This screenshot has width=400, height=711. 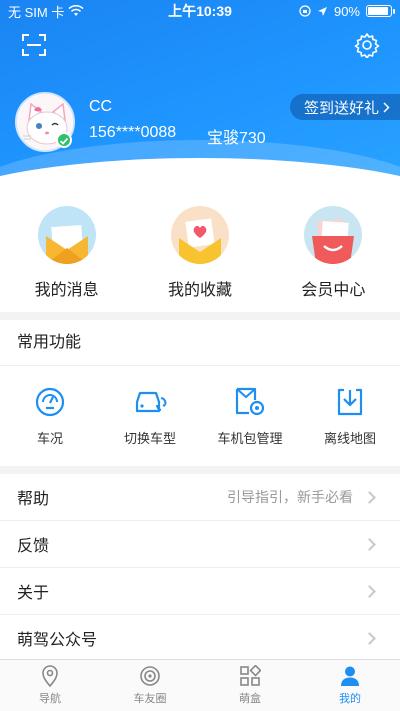 I want to click on func-label: 车机包管理, so click(x=250, y=438).